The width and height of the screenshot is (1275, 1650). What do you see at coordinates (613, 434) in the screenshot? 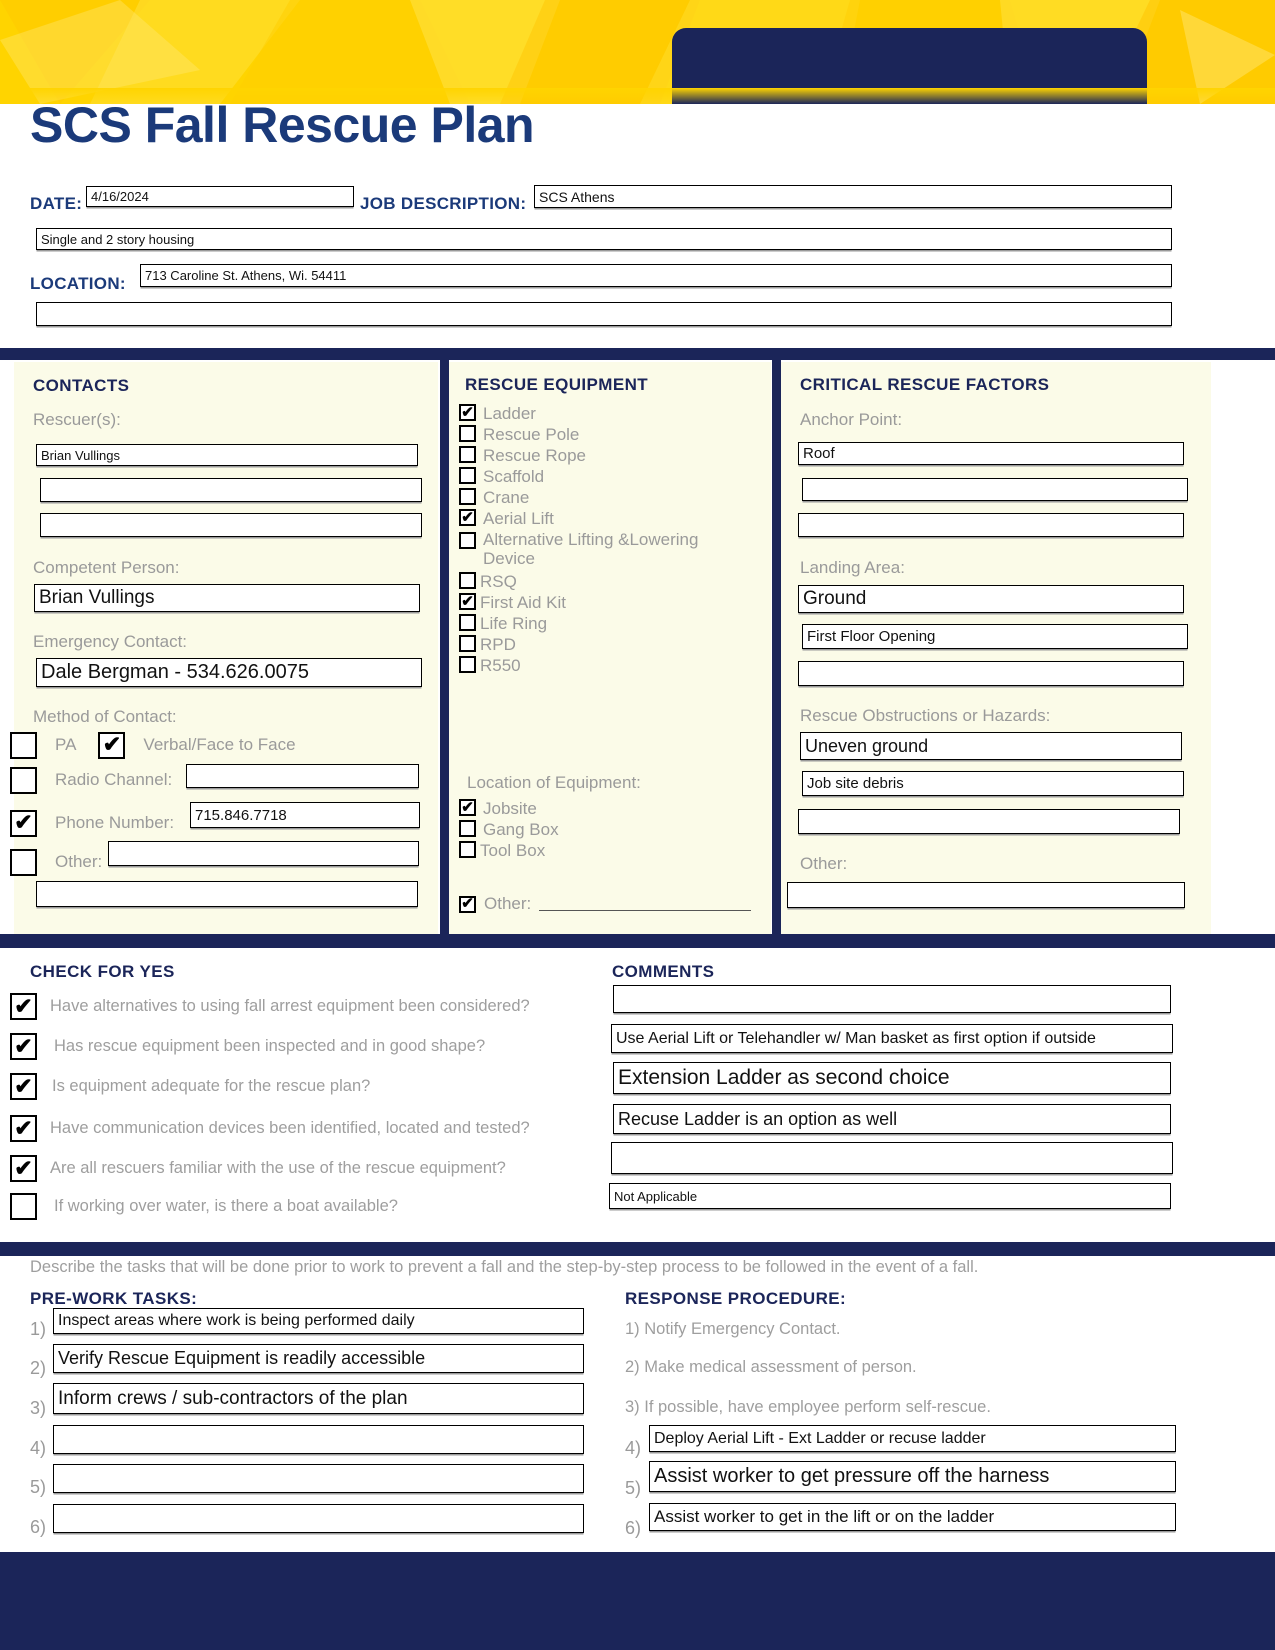
I see `equipment-item-rescue-pole: Rescue Pole` at bounding box center [613, 434].